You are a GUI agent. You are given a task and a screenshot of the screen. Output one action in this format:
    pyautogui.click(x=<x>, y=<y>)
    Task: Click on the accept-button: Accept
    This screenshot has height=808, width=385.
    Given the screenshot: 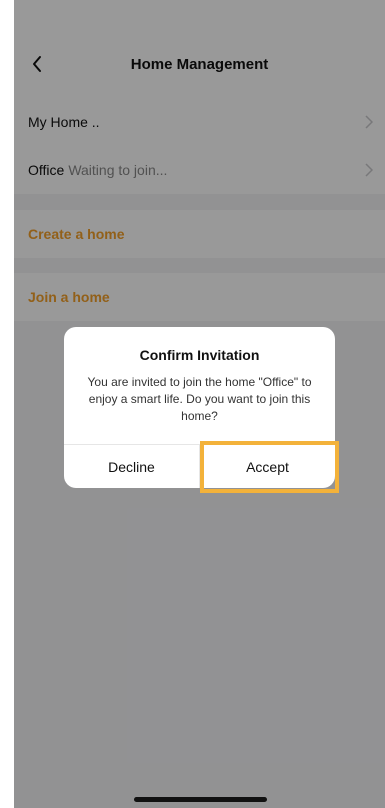 What is the action you would take?
    pyautogui.click(x=267, y=466)
    